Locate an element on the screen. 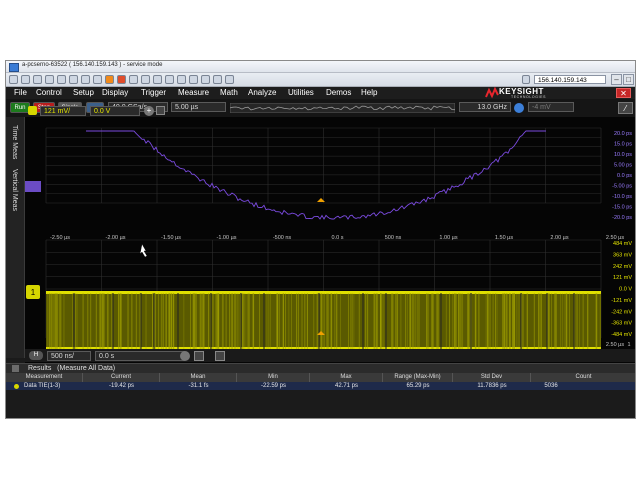 The height and width of the screenshot is (480, 640). col-current: Current is located at coordinates (121, 377).